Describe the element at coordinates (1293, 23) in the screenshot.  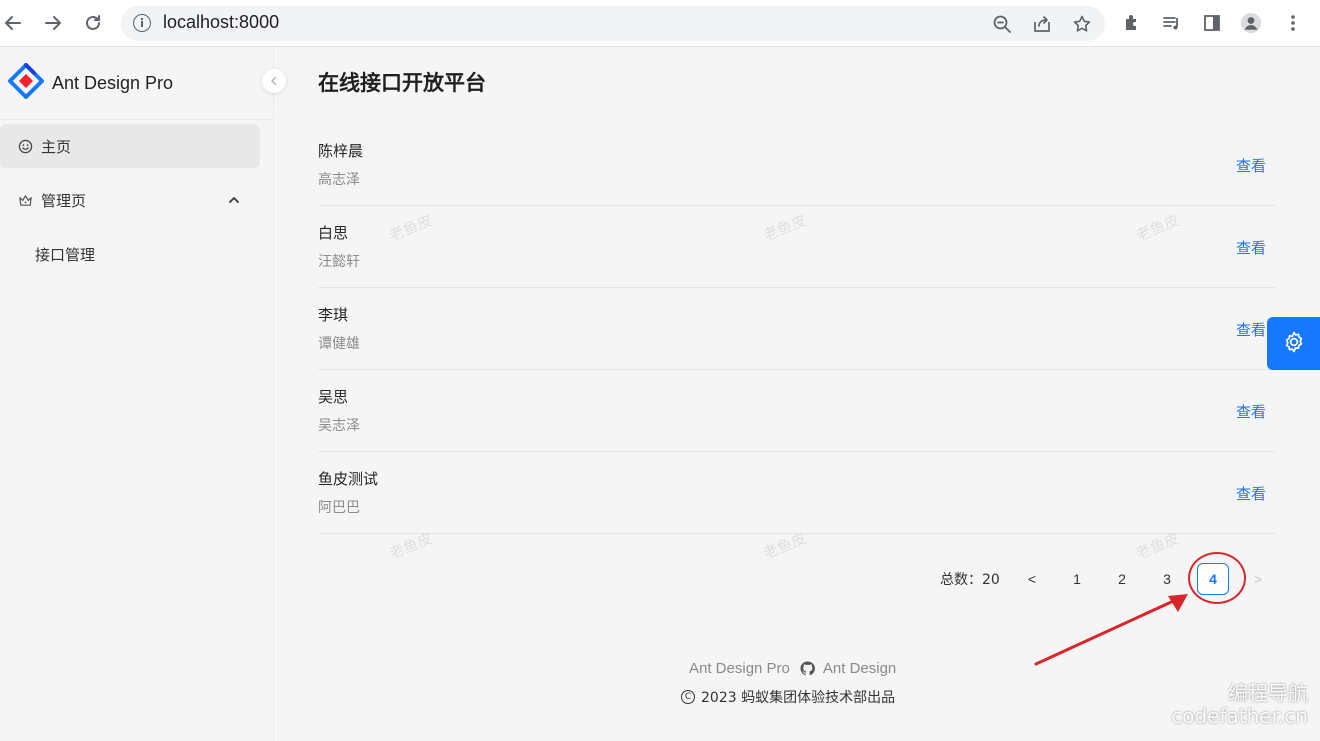
I see `more-menu-icon` at that location.